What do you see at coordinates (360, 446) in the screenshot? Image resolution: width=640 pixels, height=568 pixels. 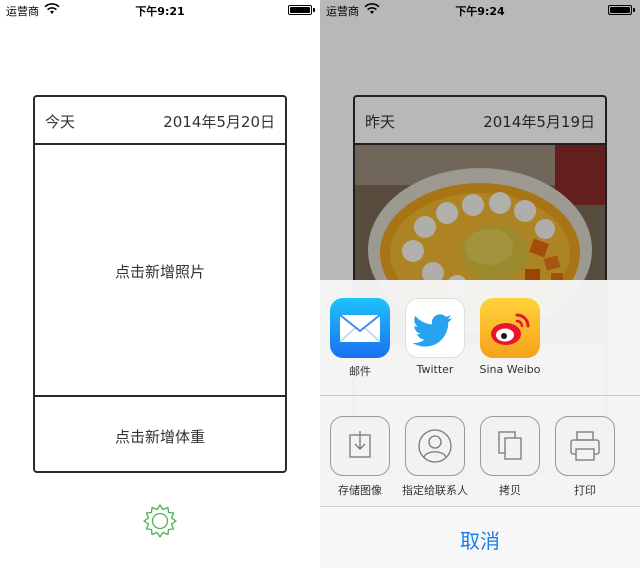 I see `save-image-icon` at bounding box center [360, 446].